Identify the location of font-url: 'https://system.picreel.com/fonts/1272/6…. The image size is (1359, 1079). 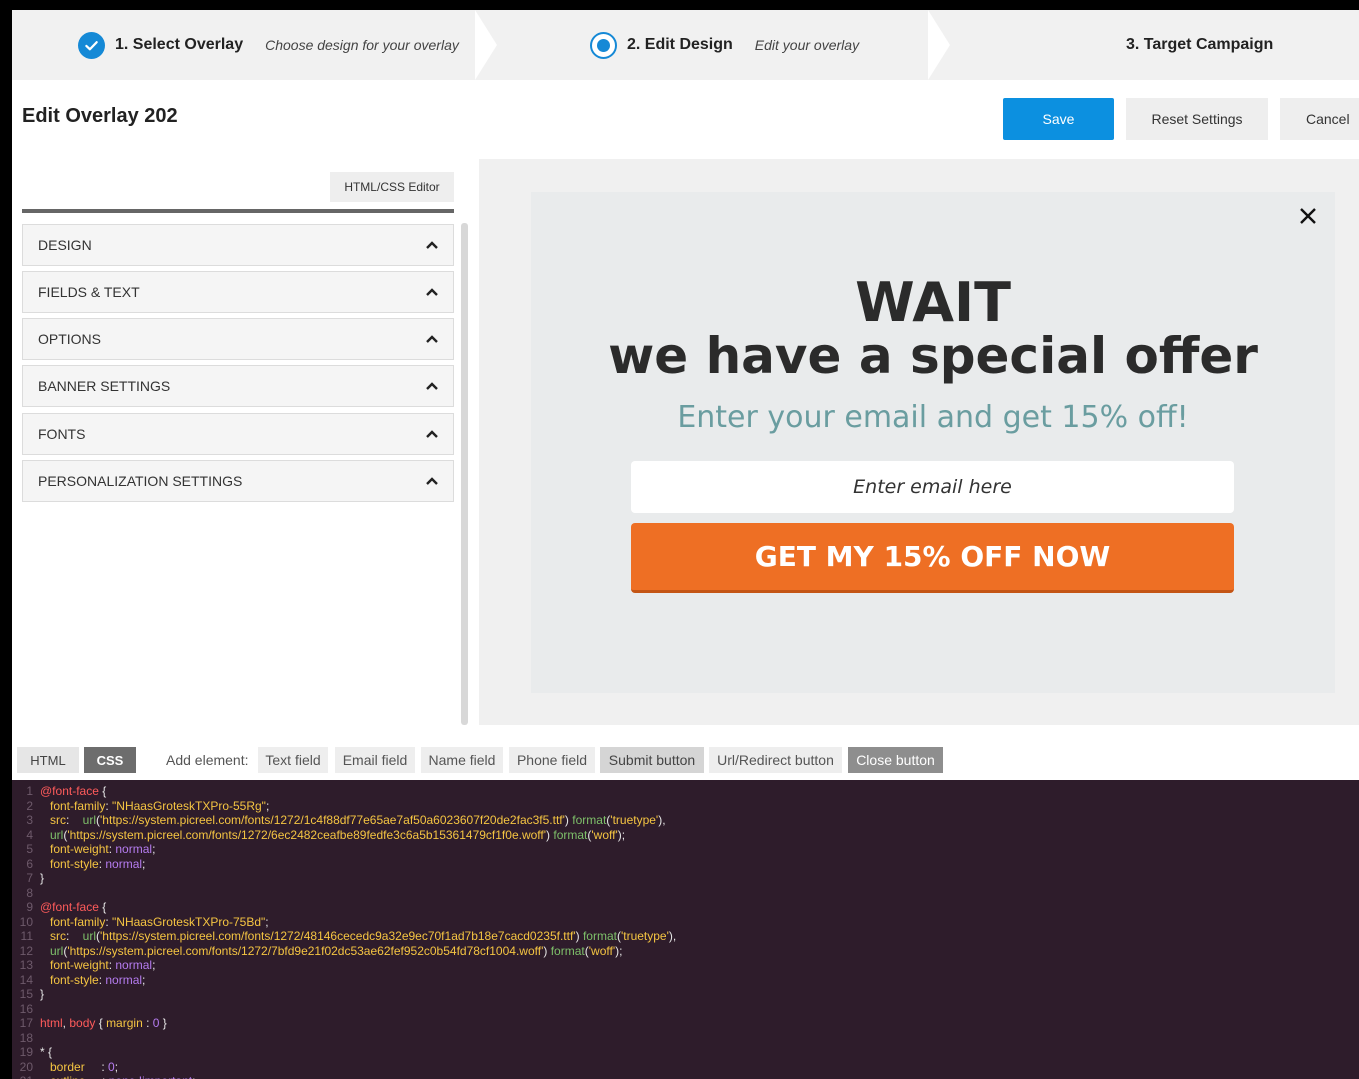
(307, 834).